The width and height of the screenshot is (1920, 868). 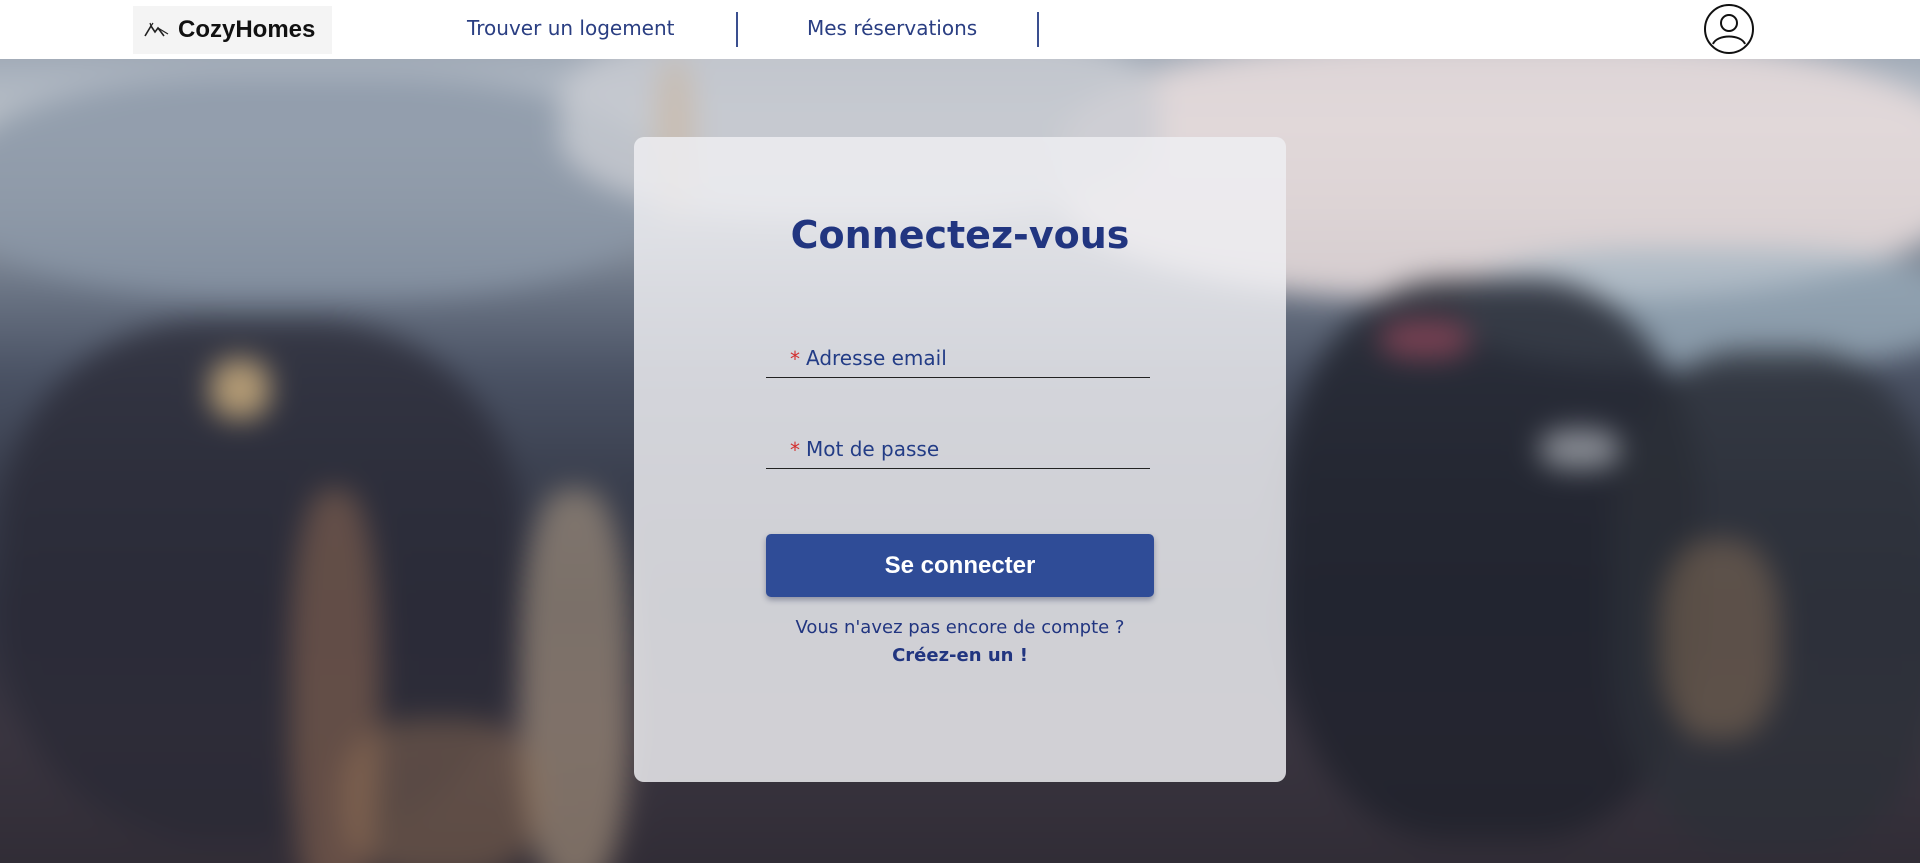 I want to click on login-button: Se connecter, so click(x=960, y=565).